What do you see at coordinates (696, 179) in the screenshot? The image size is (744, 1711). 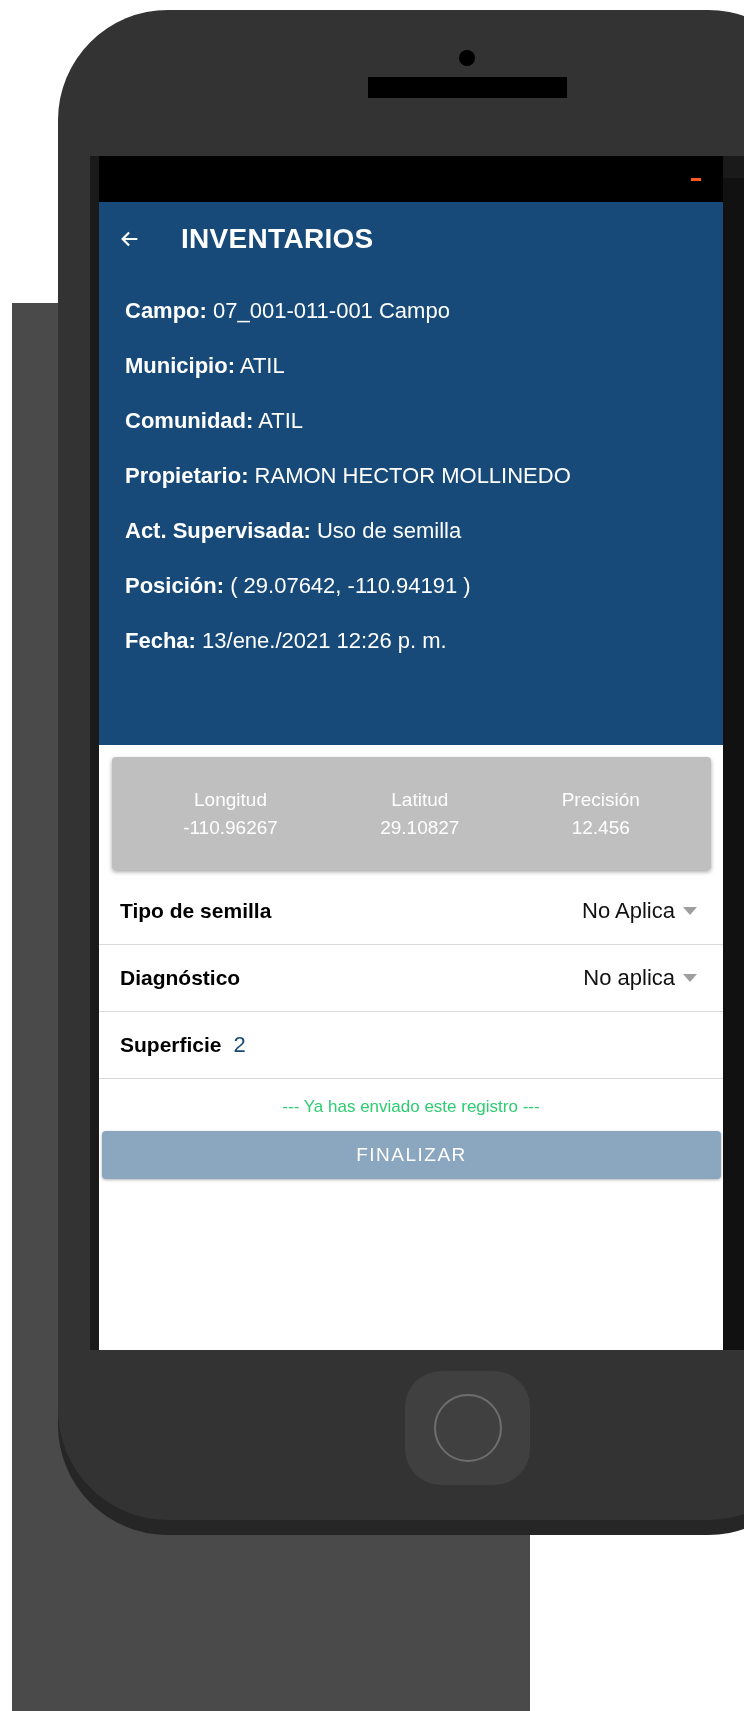 I see `notification-icon` at bounding box center [696, 179].